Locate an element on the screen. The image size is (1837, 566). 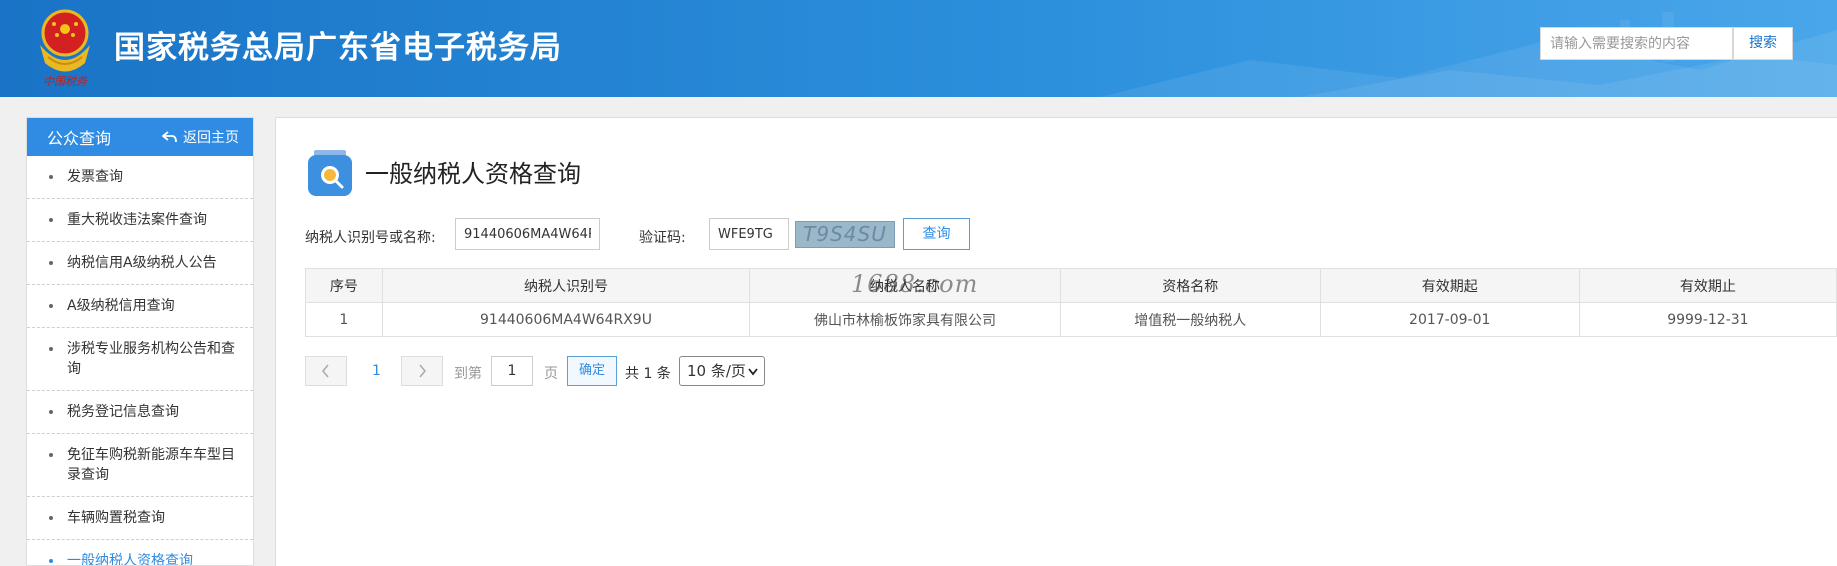
current-page-number: 1 is located at coordinates (376, 371).